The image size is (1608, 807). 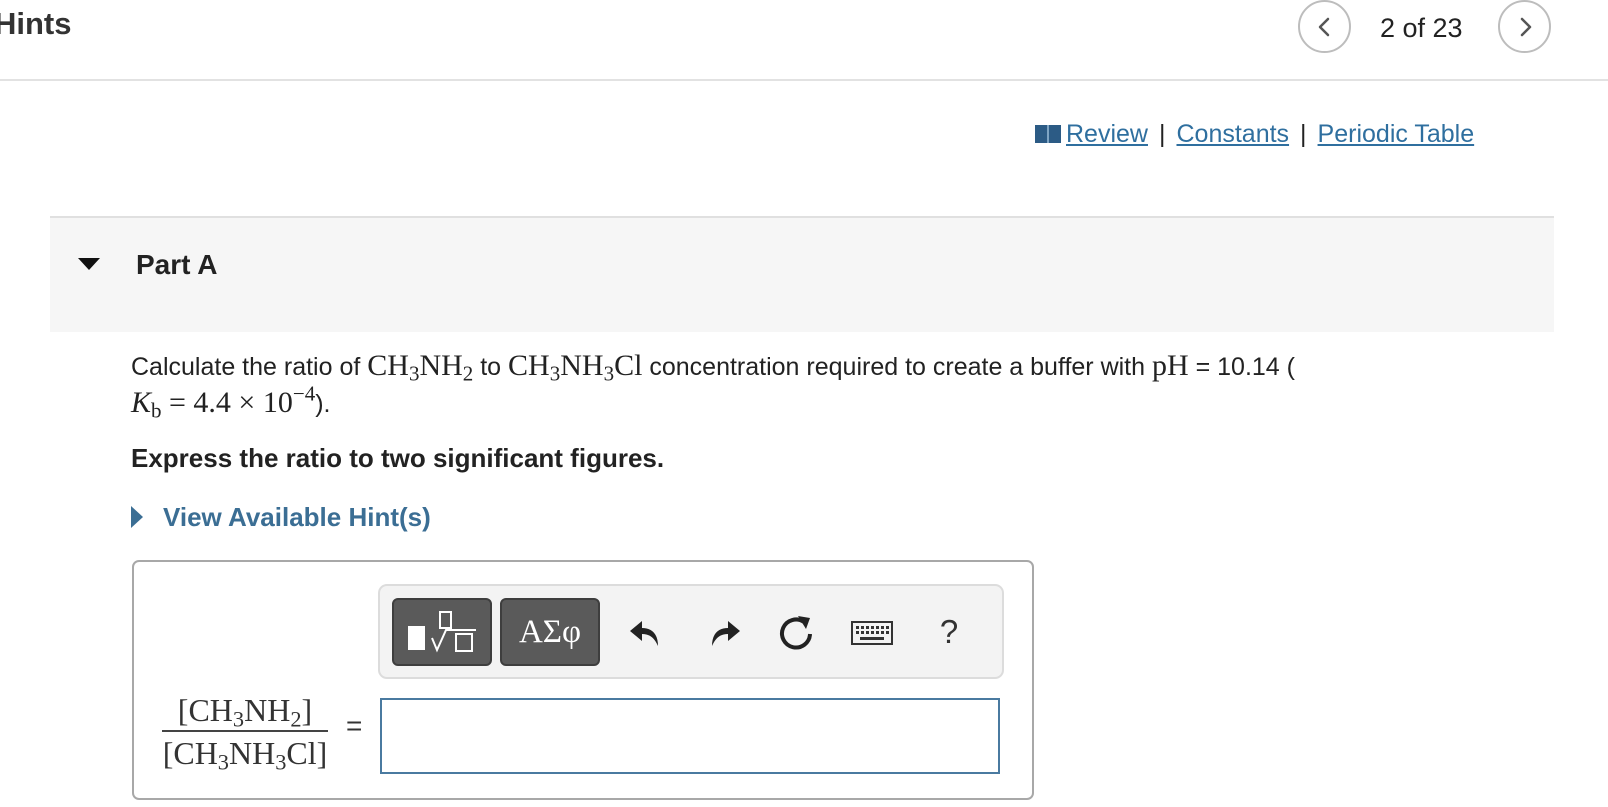 What do you see at coordinates (223, 402) in the screenshot?
I see `kb-expression: Kb = 4.4 × 10−4` at bounding box center [223, 402].